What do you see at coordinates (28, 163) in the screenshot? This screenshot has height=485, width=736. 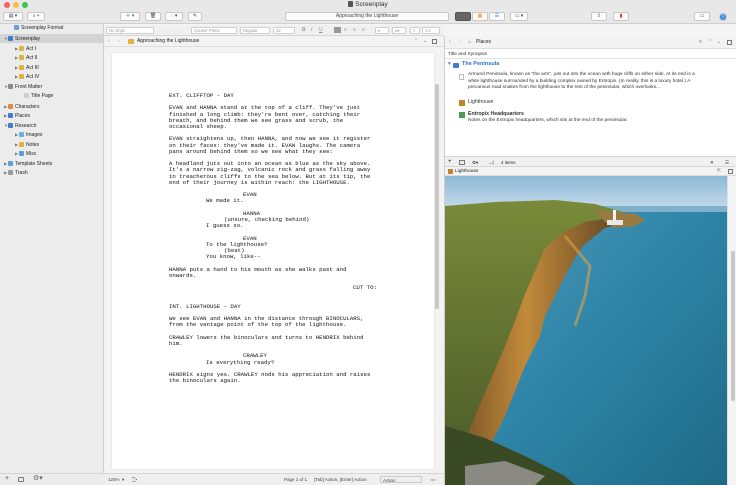 I see `binder-item: ▶ Template Sheets` at bounding box center [28, 163].